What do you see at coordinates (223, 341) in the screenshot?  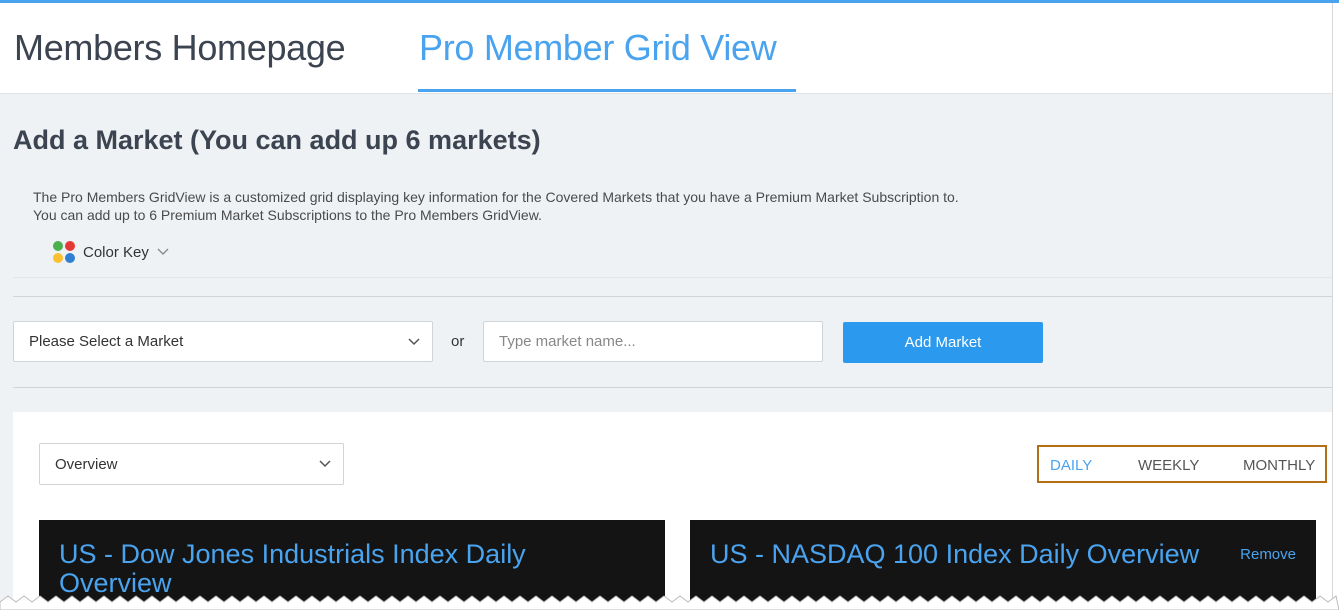 I see `market-select: Please Select a Market` at bounding box center [223, 341].